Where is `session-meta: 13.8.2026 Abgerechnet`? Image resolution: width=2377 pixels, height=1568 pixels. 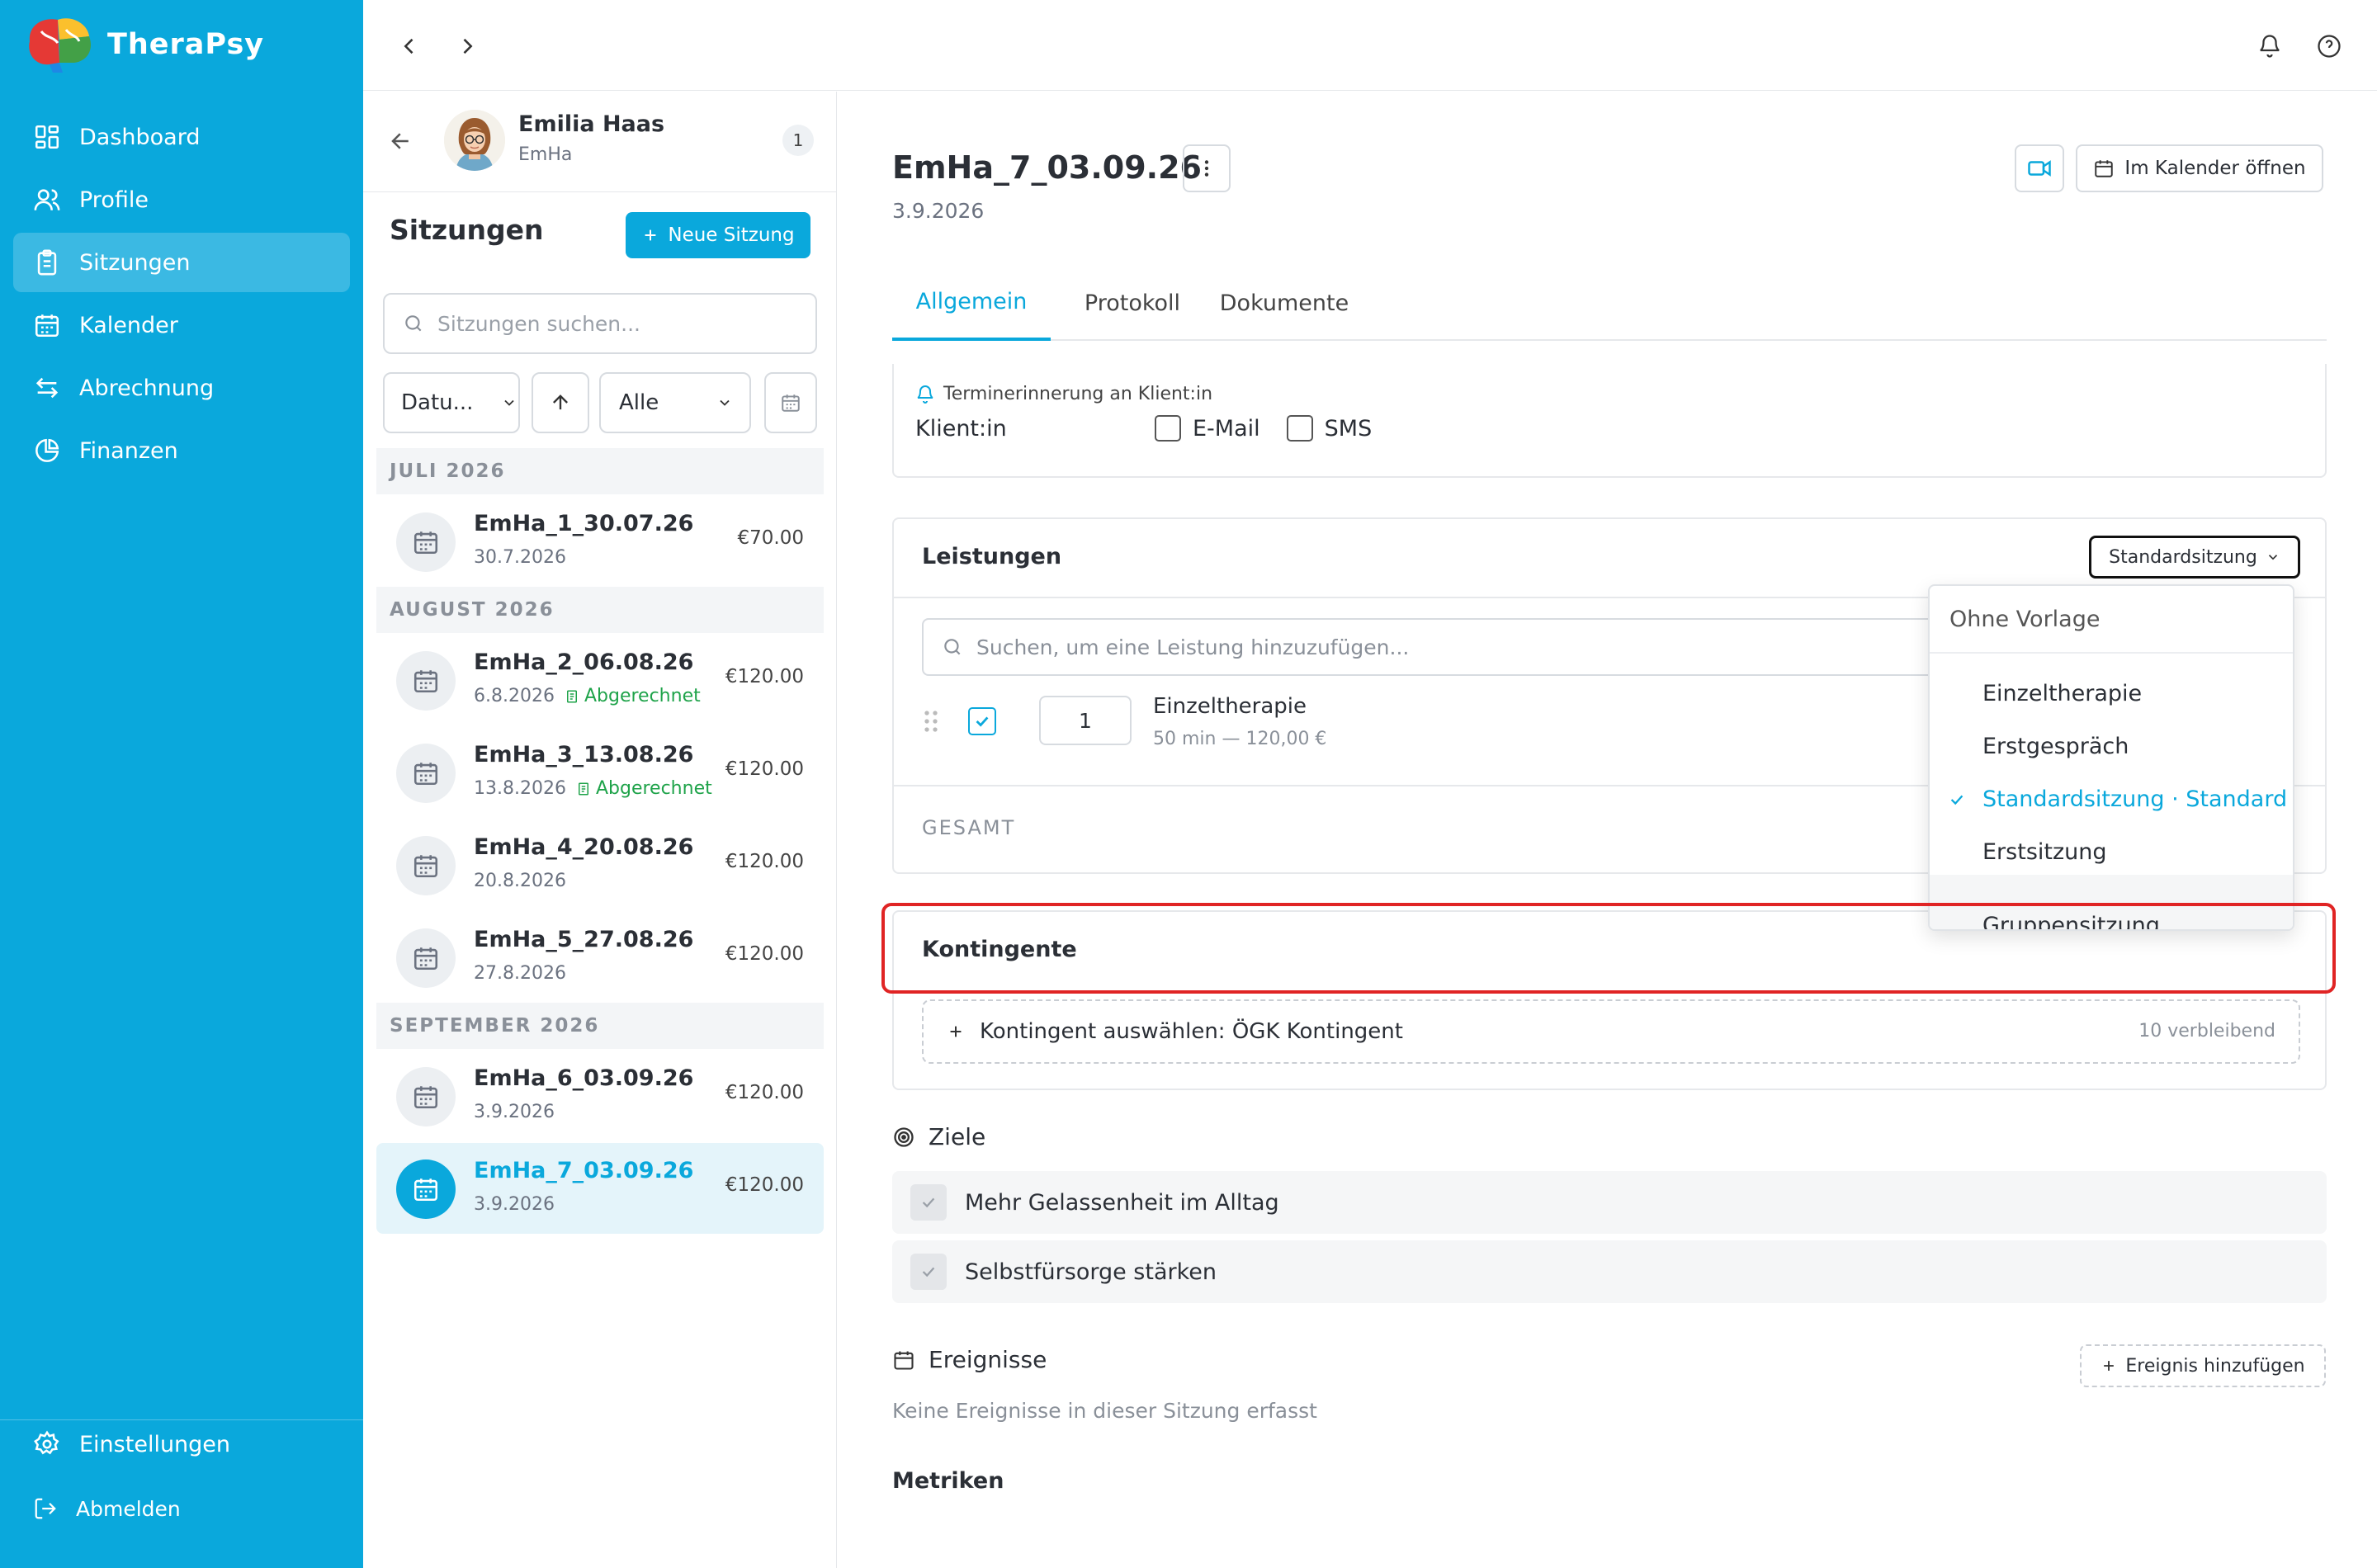
session-meta: 13.8.2026 Abgerechnet is located at coordinates (593, 788).